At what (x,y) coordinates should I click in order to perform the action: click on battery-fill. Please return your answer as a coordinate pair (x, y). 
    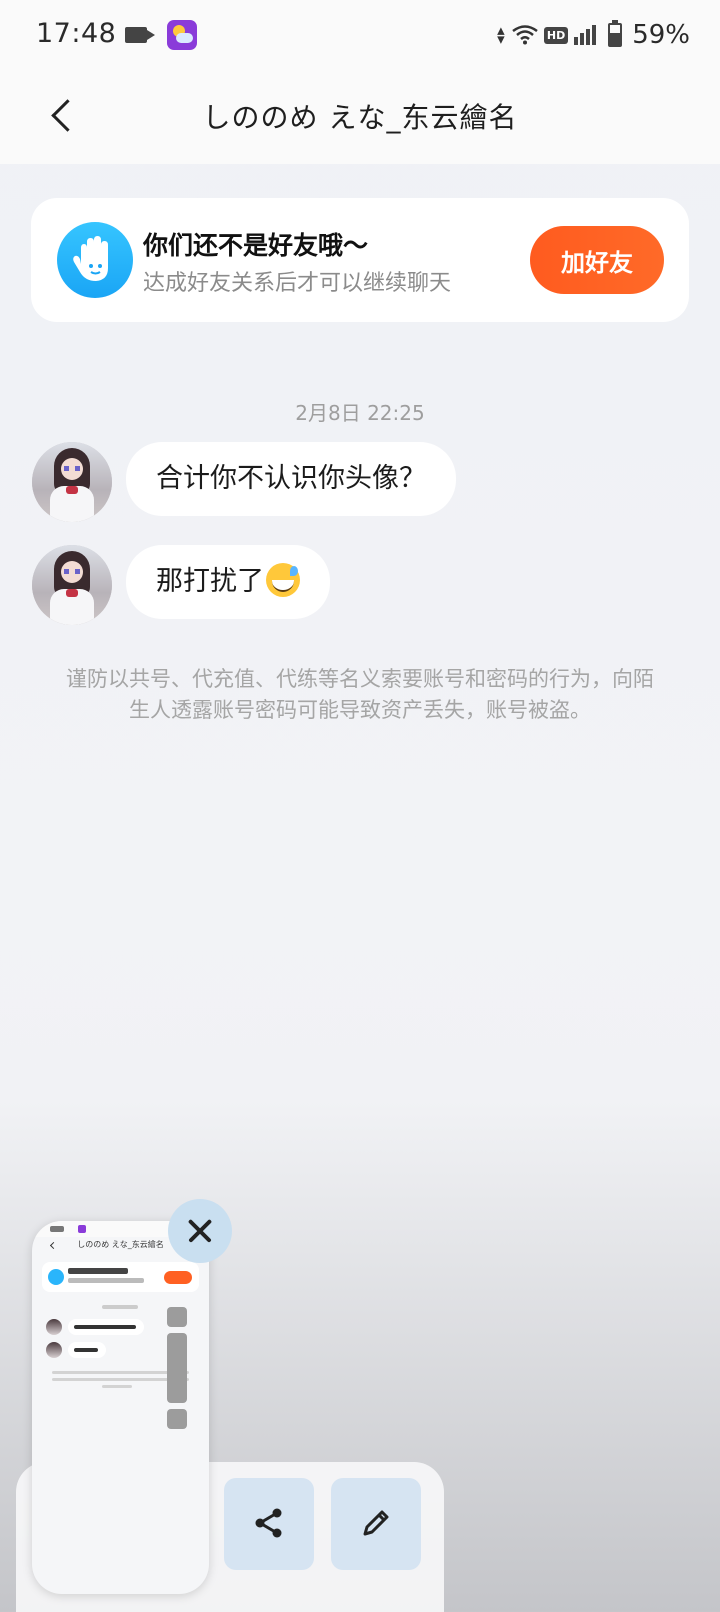
    Looking at the image, I should click on (615, 39).